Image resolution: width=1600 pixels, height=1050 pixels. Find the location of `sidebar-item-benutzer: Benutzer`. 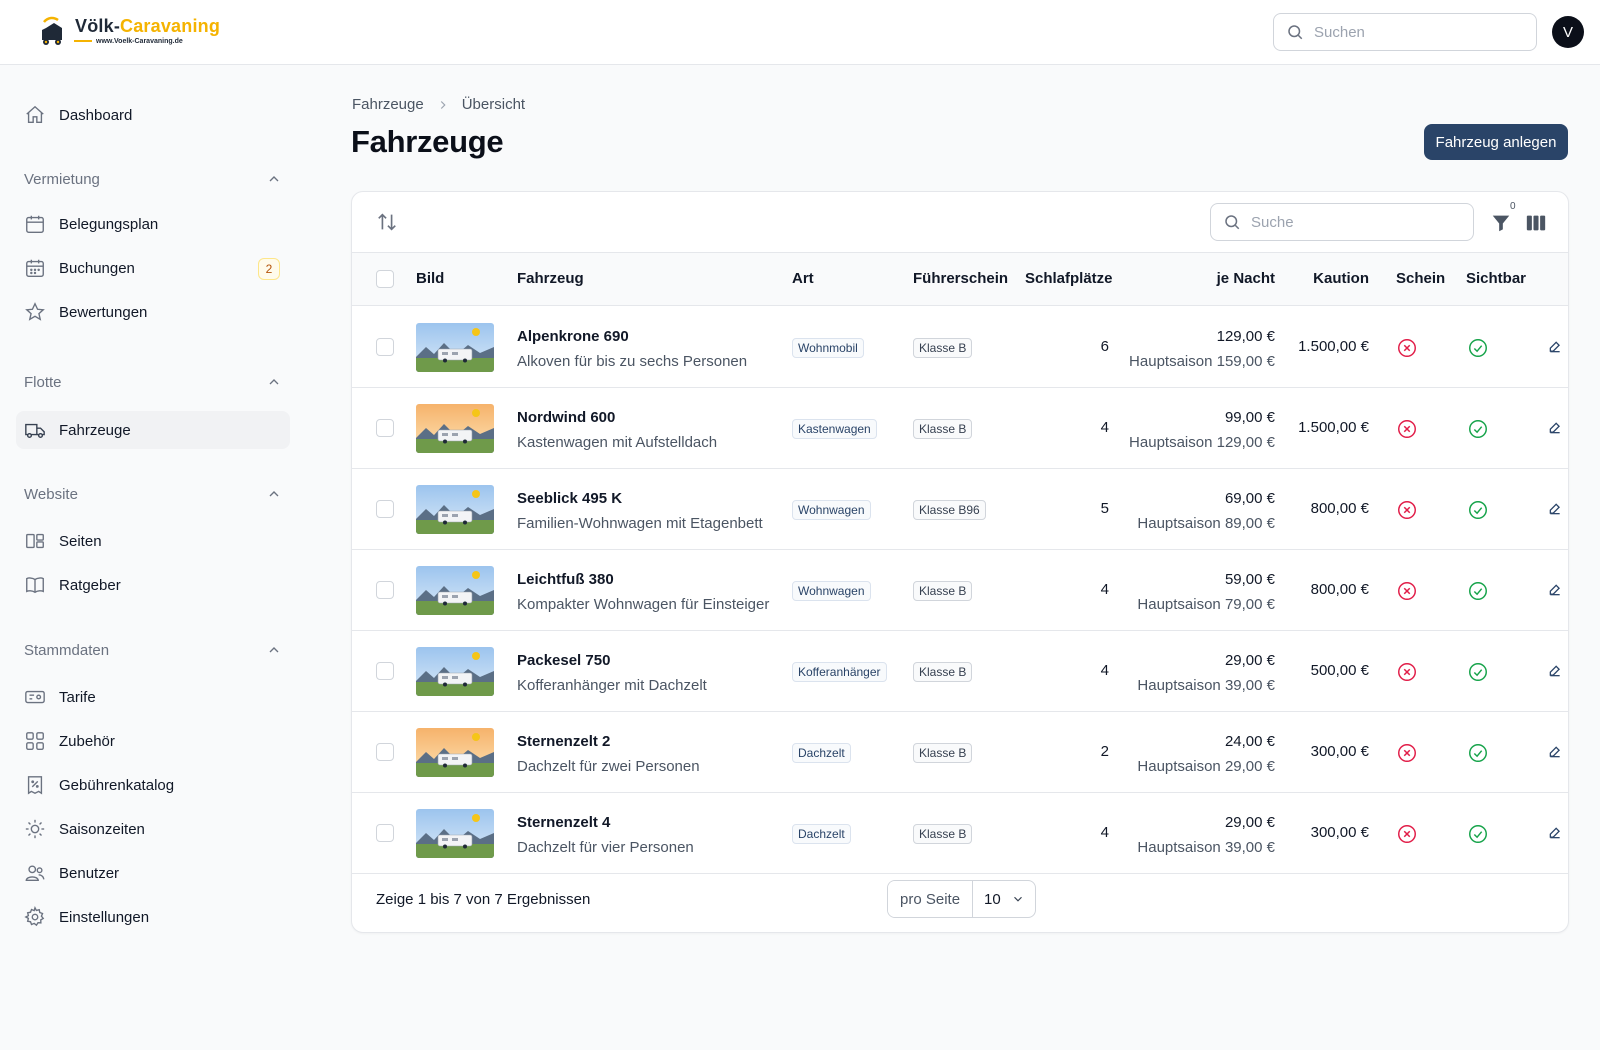

sidebar-item-benutzer: Benutzer is located at coordinates (153, 873).